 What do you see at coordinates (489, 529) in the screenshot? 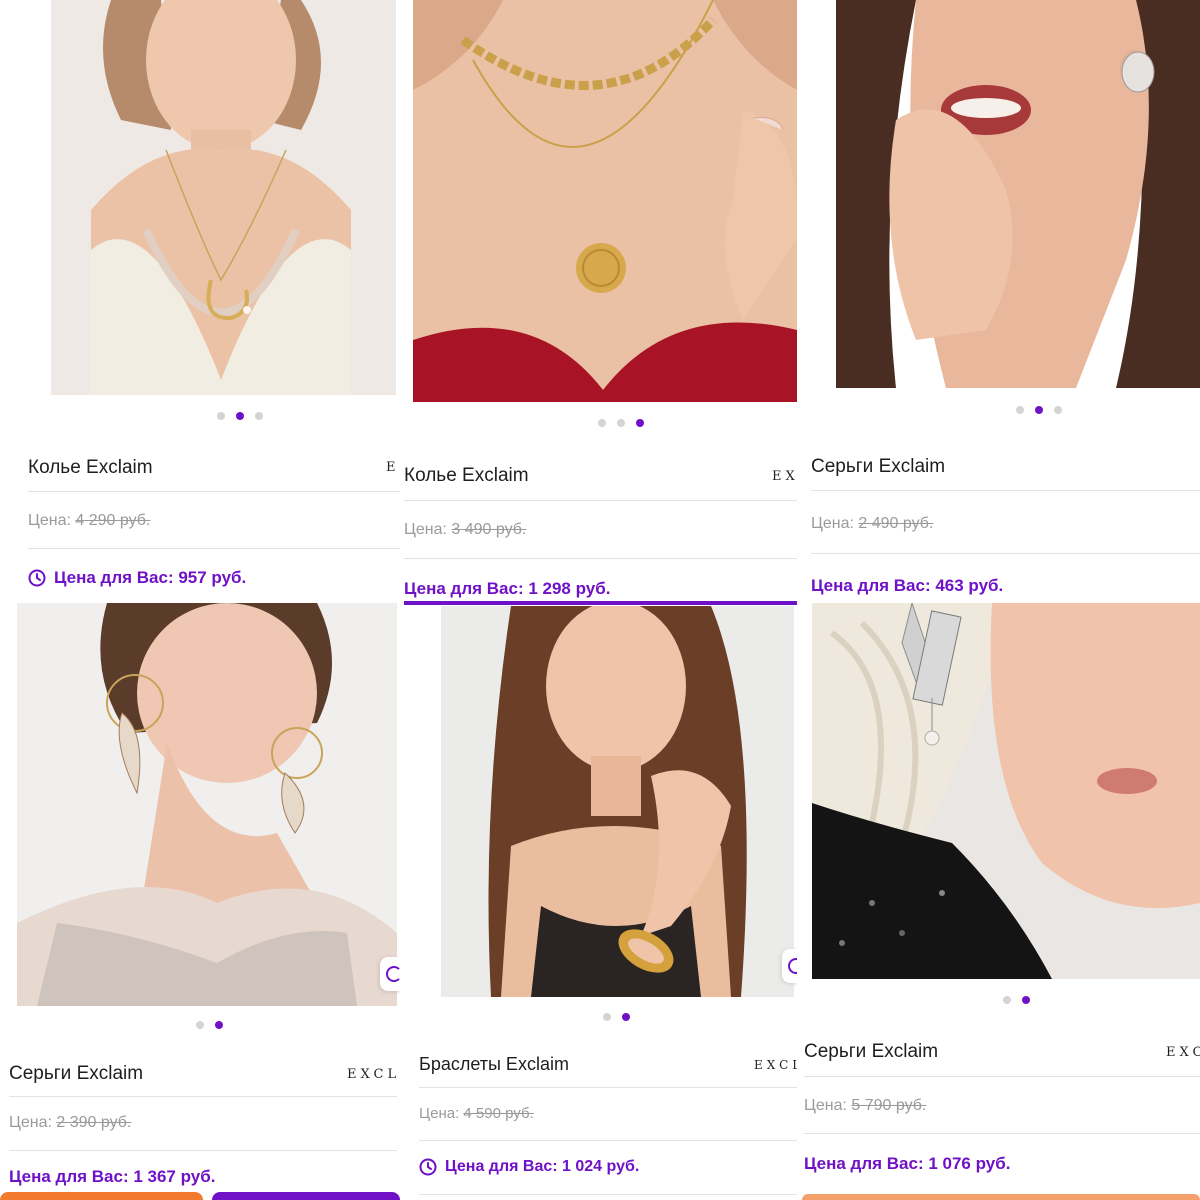
I see `old-price-value: 3 490 руб.` at bounding box center [489, 529].